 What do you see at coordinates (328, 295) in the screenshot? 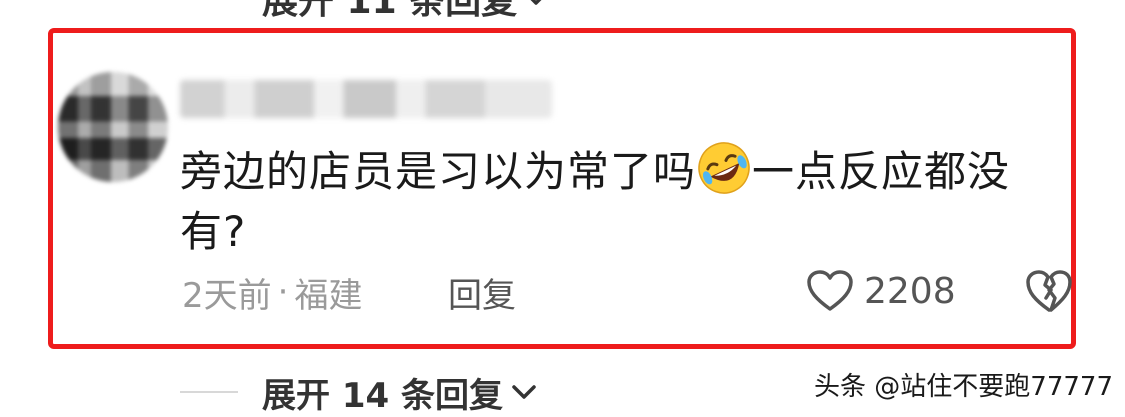
I see `comment-location: 福建` at bounding box center [328, 295].